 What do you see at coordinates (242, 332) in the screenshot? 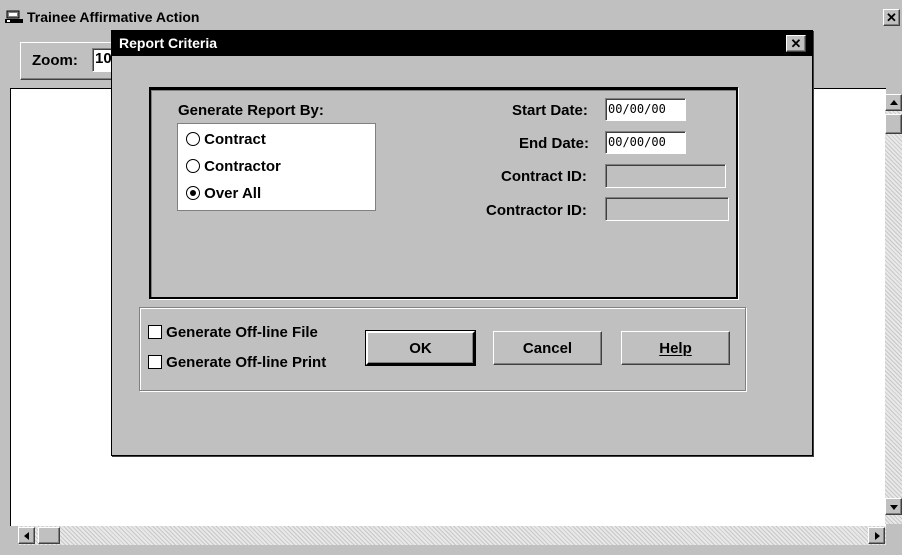
I see `offline-file-label: Generate Off-line File` at bounding box center [242, 332].